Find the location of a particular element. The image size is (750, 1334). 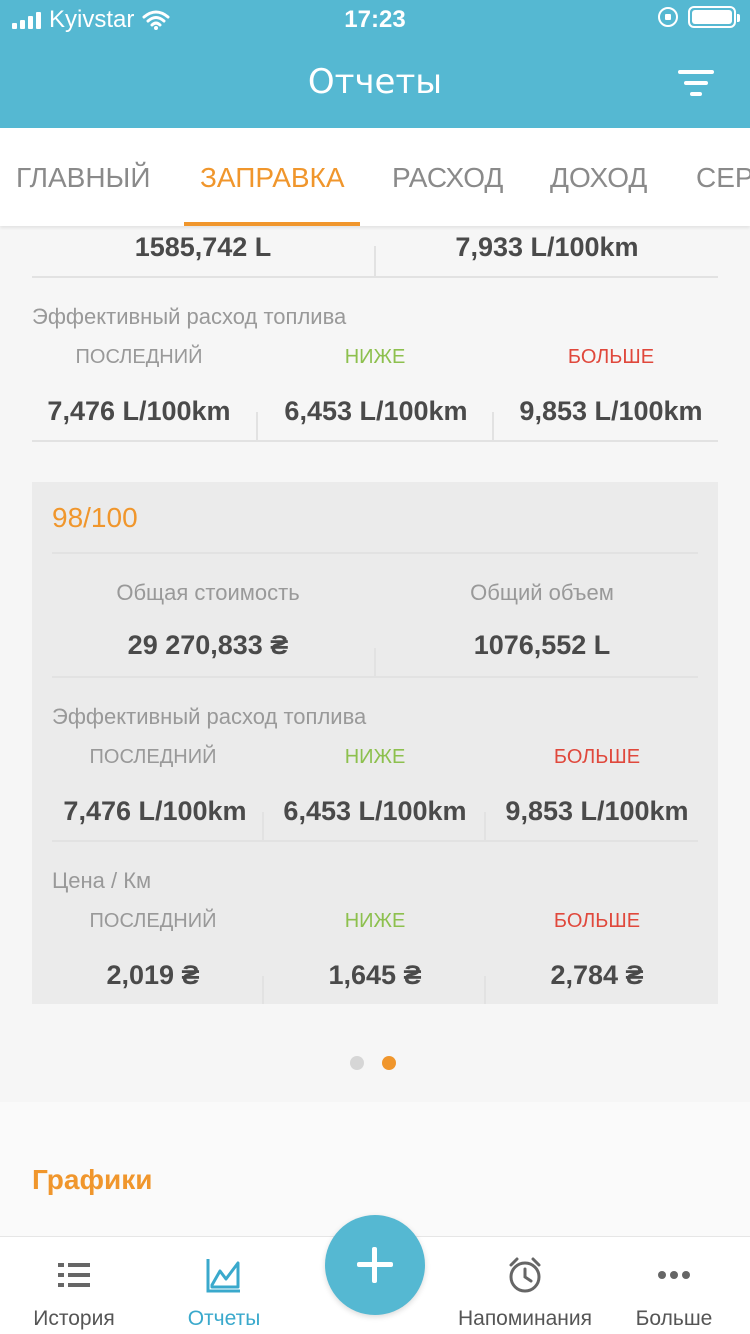

app-header: Kyivstar 17:23 Отчеты is located at coordinates (375, 64).